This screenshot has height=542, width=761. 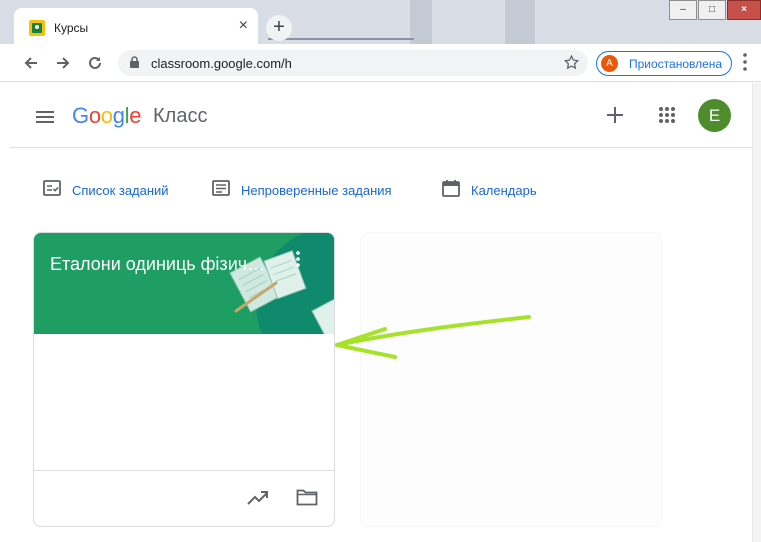 What do you see at coordinates (279, 28) in the screenshot?
I see `new-tab-button: +` at bounding box center [279, 28].